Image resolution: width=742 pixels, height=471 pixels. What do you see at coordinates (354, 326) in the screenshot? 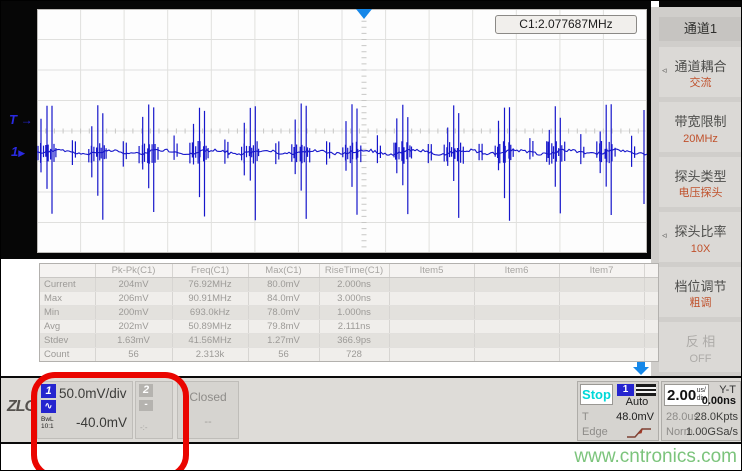
I see `measurement-cell: 2.111ns` at bounding box center [354, 326].